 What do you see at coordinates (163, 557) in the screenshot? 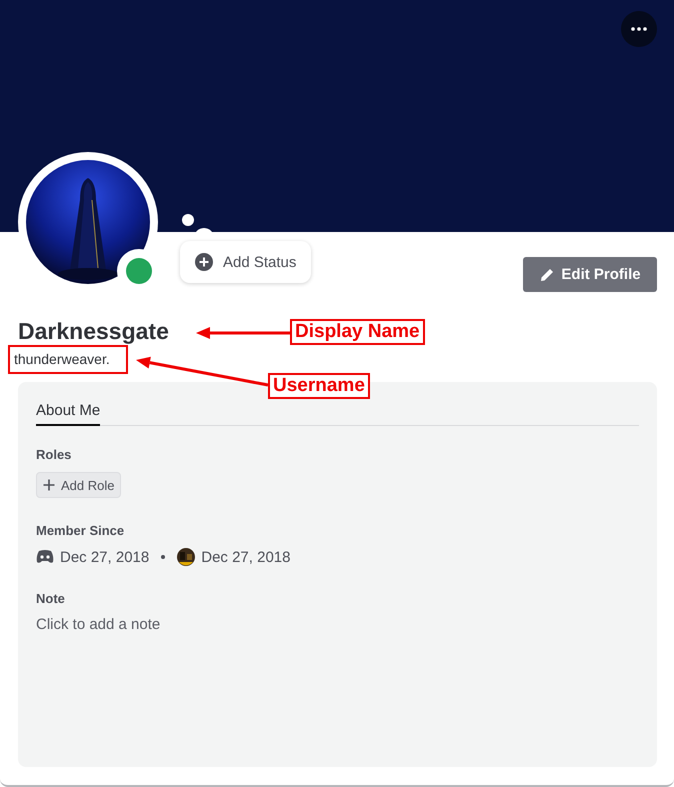
I see `separator-dot` at bounding box center [163, 557].